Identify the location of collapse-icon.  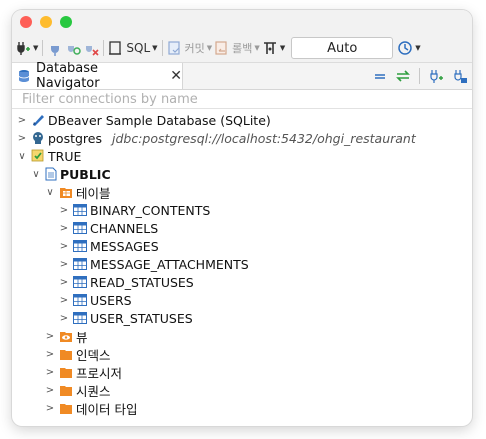
(380, 76).